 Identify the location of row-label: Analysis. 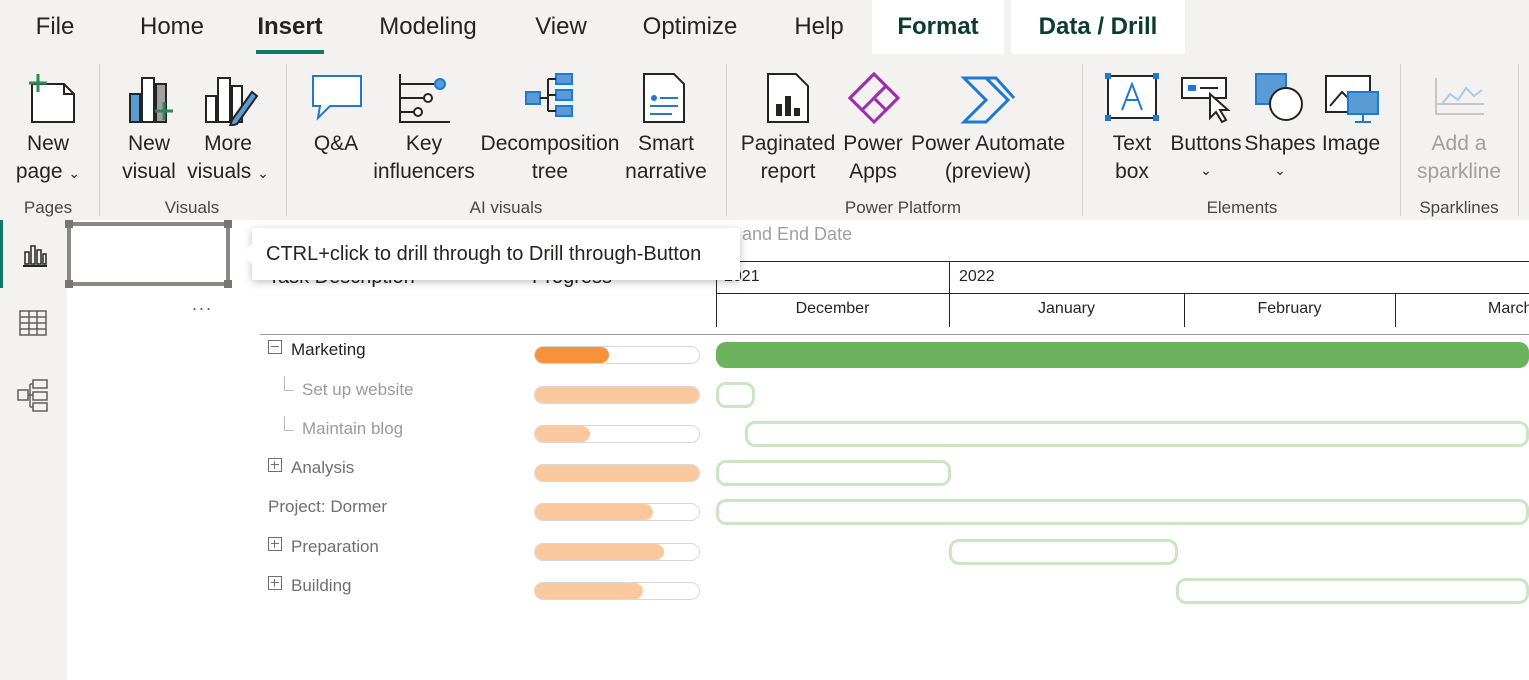
(323, 467).